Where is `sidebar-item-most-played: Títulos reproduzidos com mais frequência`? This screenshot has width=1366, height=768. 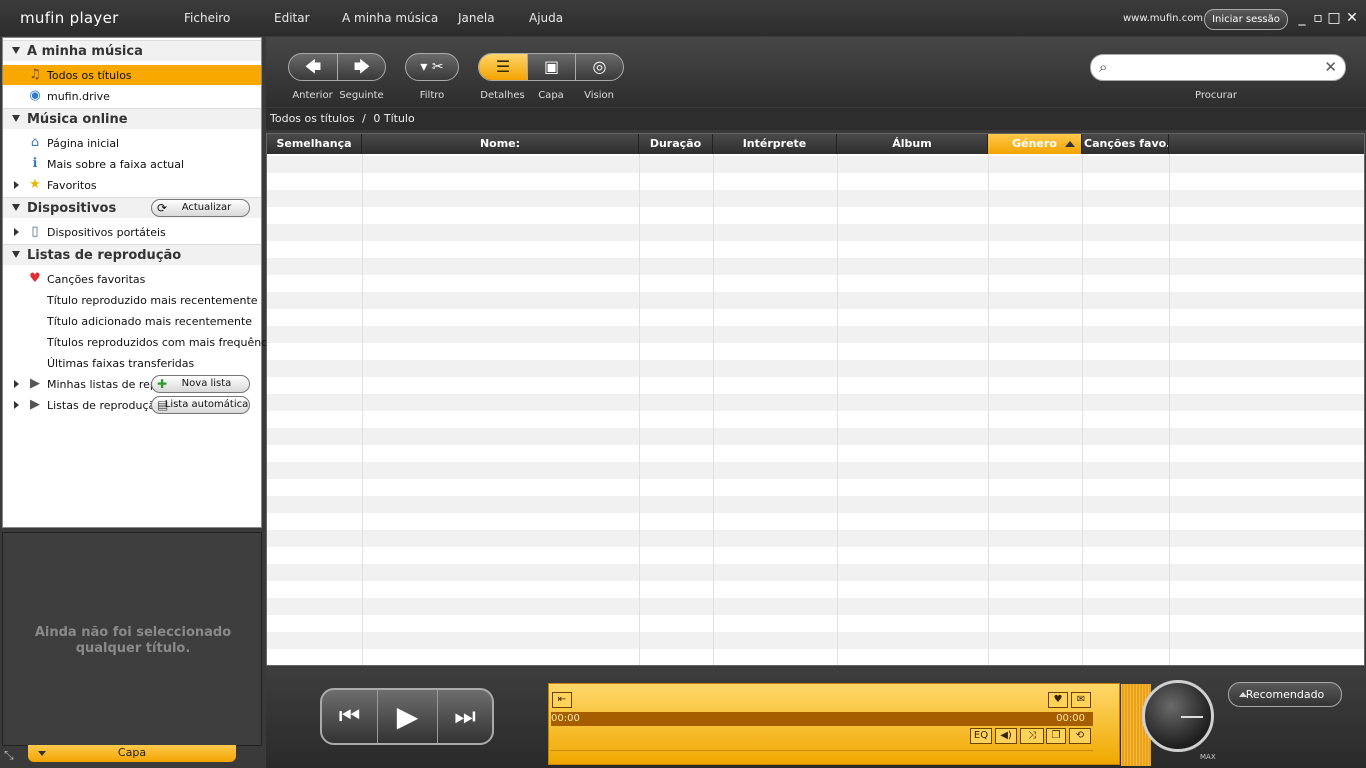
sidebar-item-most-played: Títulos reproduzidos com mais frequência is located at coordinates (140, 342).